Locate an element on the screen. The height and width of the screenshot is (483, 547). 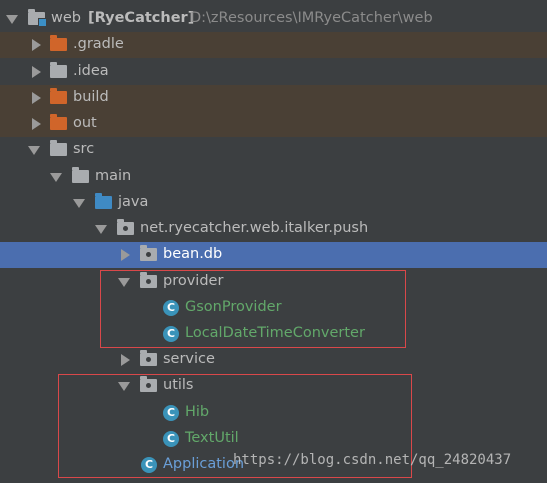
tree-item-label: .idea is located at coordinates (91, 71).